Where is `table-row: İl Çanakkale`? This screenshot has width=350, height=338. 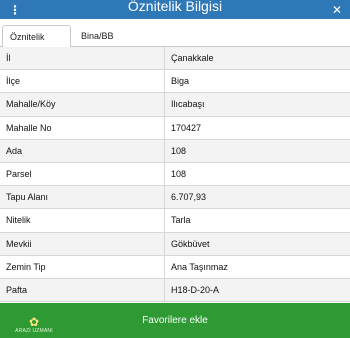
table-row: İl Çanakkale is located at coordinates (175, 59).